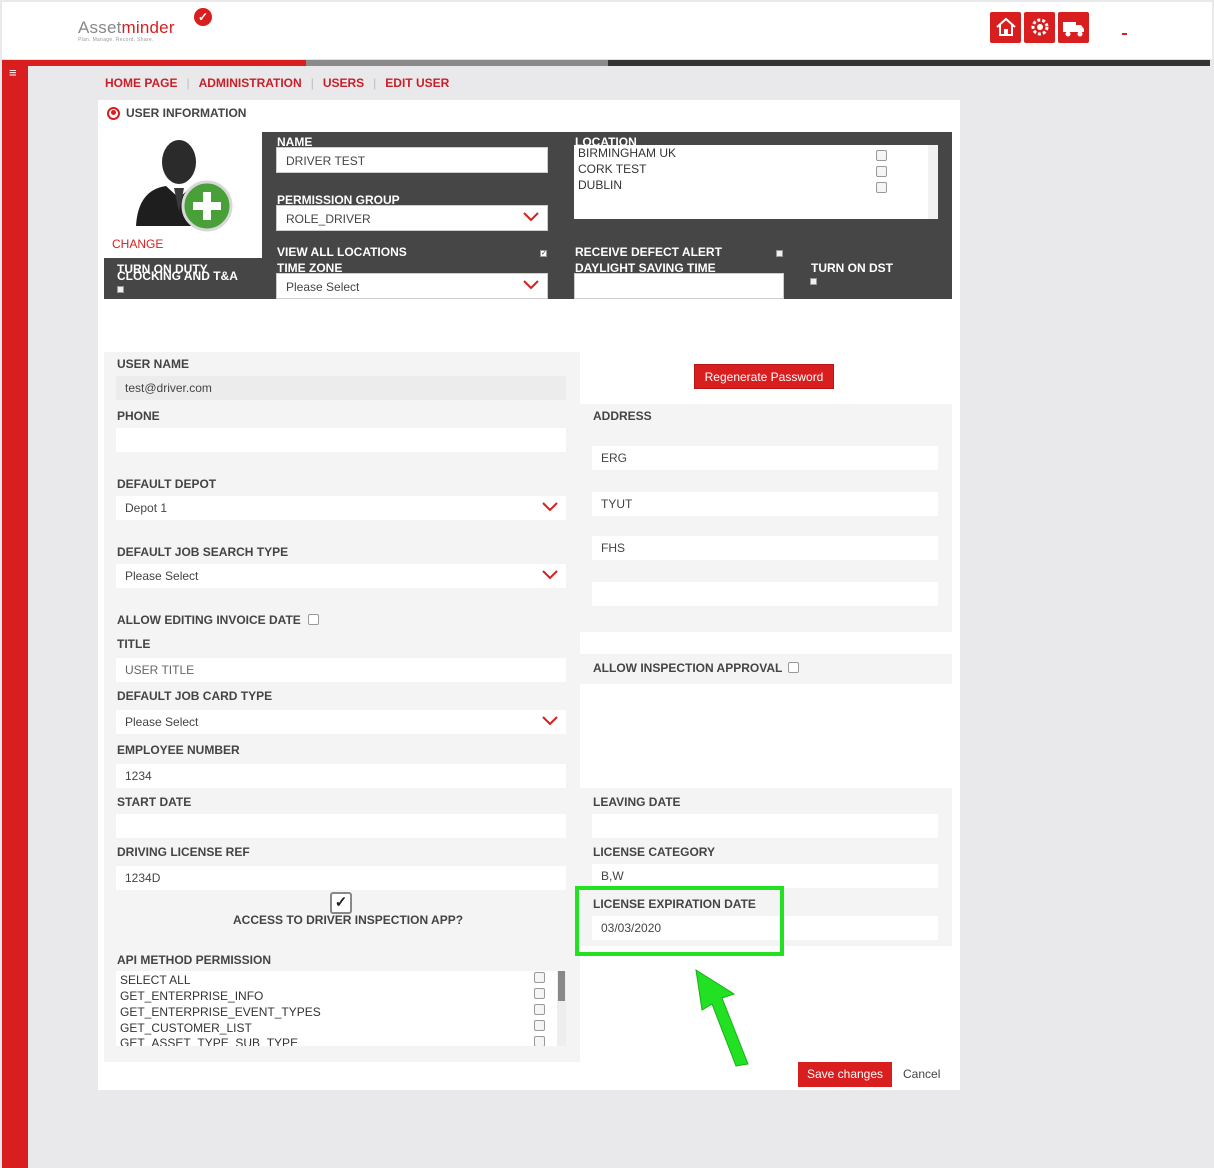 Image resolution: width=1214 pixels, height=1168 pixels. I want to click on save-changes-button: Save changes, so click(845, 1074).